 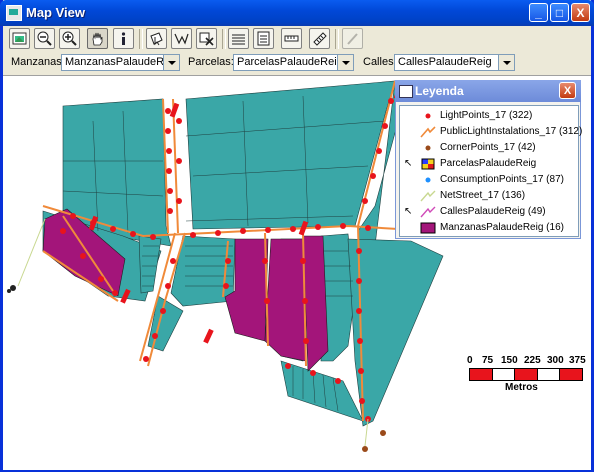 What do you see at coordinates (502, 227) in the screenshot?
I see `legend-item-label: ManzanasPalaudeReig (16)` at bounding box center [502, 227].